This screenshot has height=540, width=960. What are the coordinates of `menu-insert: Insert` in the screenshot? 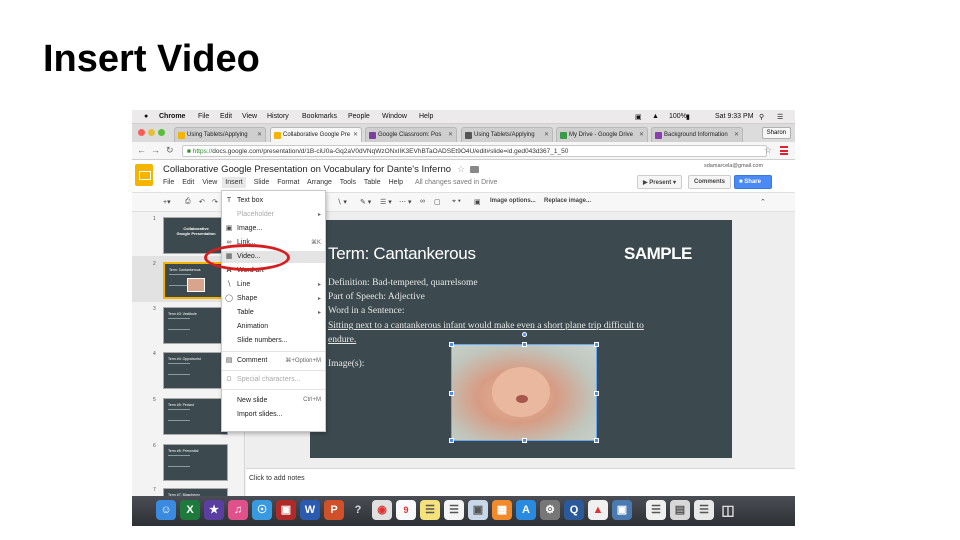 It's located at (234, 182).